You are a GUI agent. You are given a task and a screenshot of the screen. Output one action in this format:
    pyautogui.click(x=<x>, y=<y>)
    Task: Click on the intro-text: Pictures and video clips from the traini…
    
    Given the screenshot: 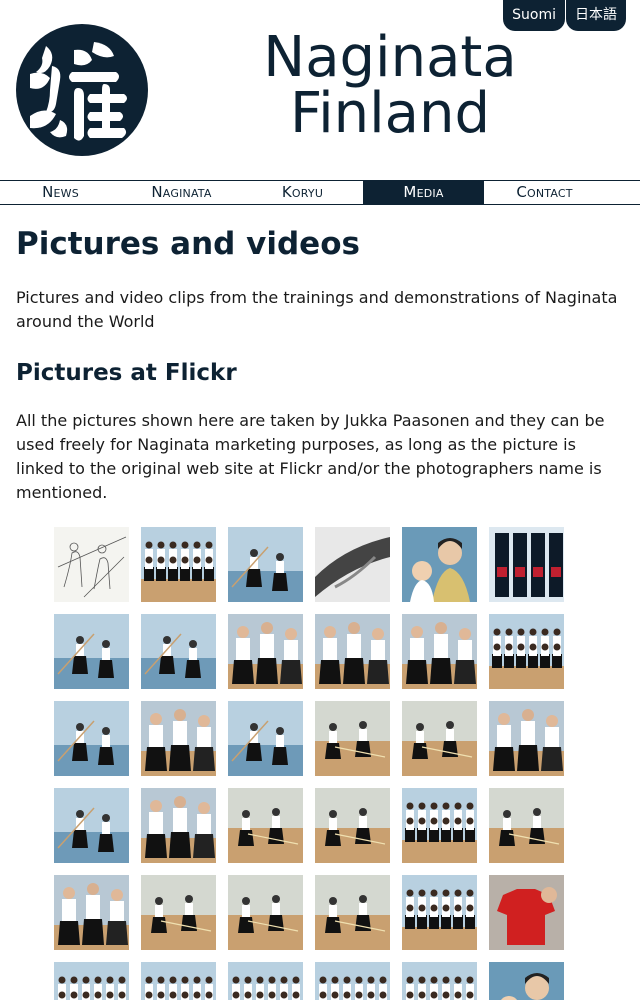 What is the action you would take?
    pyautogui.click(x=317, y=309)
    